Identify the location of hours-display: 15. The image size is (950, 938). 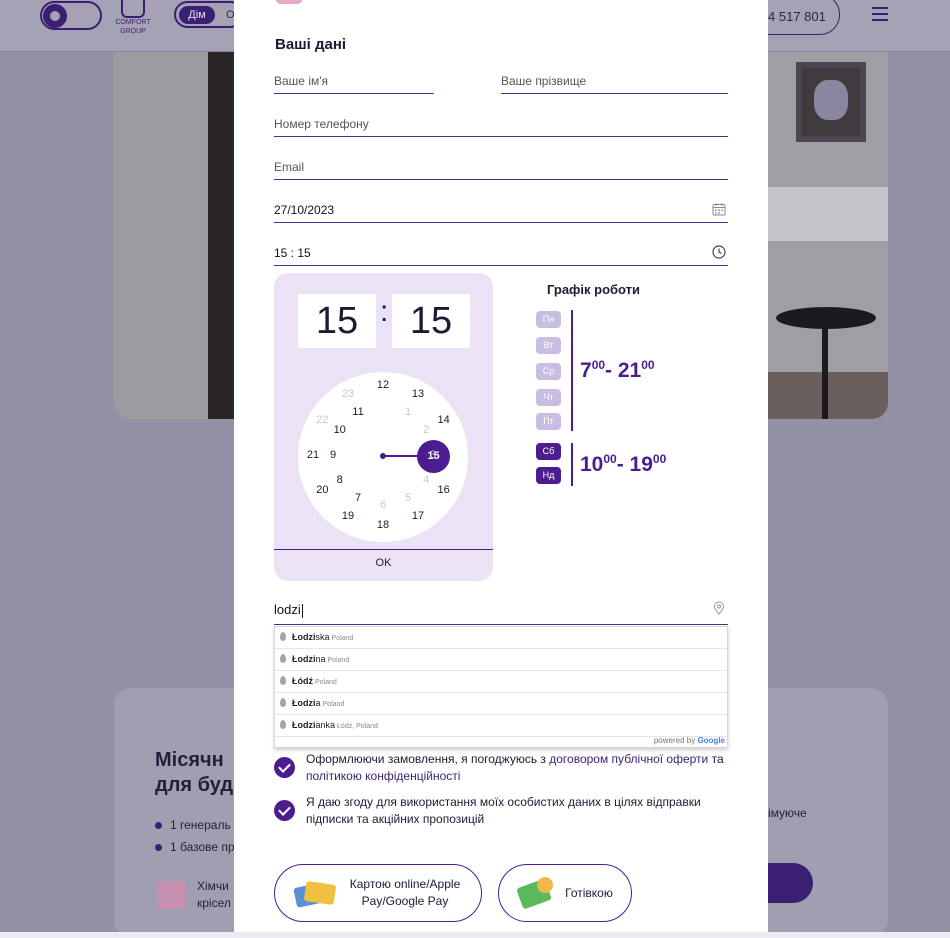
(337, 321).